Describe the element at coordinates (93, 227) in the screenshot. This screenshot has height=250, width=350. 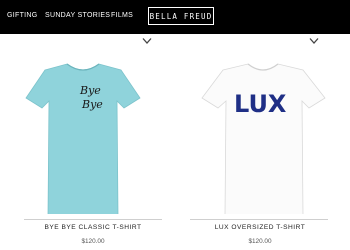
I see `product-name: BYE BYE CLASSIC T-SHIRT` at that location.